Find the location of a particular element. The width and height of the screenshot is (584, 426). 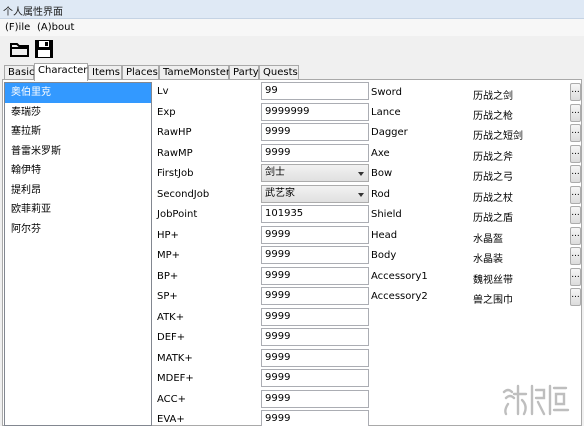

equip-item-body: 水晶装 is located at coordinates (488, 259).